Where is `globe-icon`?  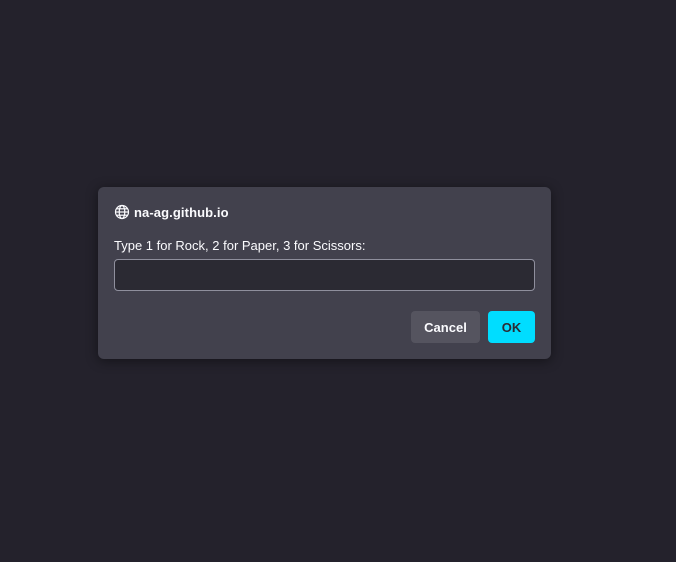 globe-icon is located at coordinates (122, 212).